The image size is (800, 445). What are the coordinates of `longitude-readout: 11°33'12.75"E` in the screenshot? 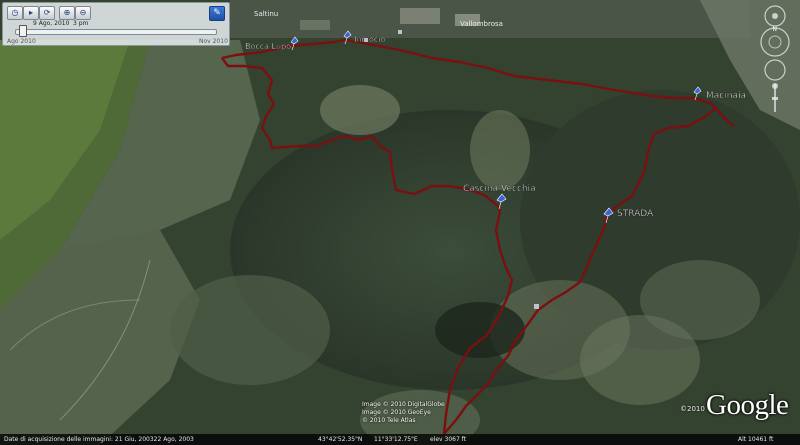 It's located at (396, 439).